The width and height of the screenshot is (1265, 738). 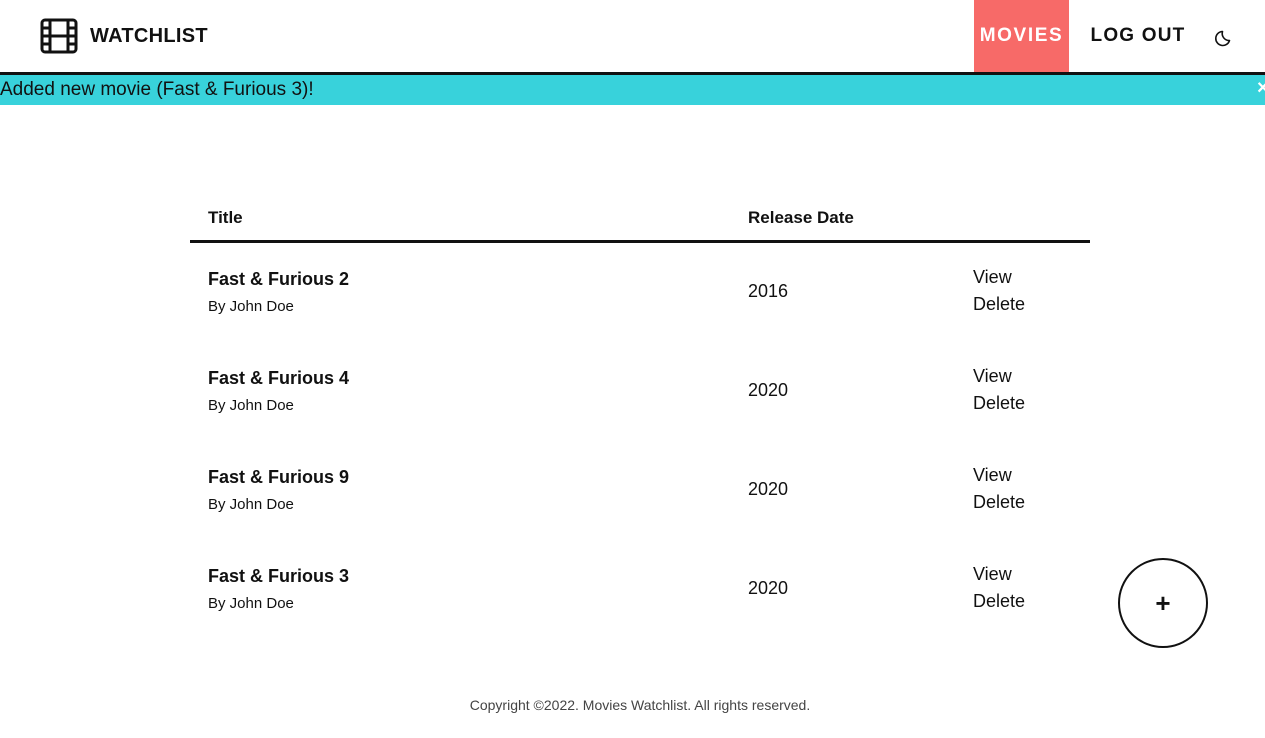 I want to click on success-alert: Added new movie (Fast & Furious 3)! ×, so click(x=632, y=90).